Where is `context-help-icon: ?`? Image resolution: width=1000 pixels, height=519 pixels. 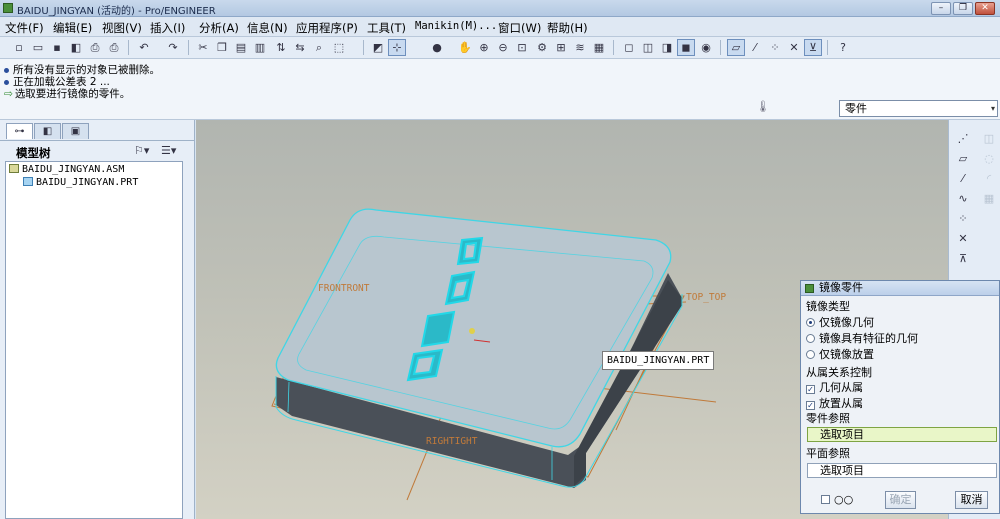
context-help-icon: ? is located at coordinates (843, 47).